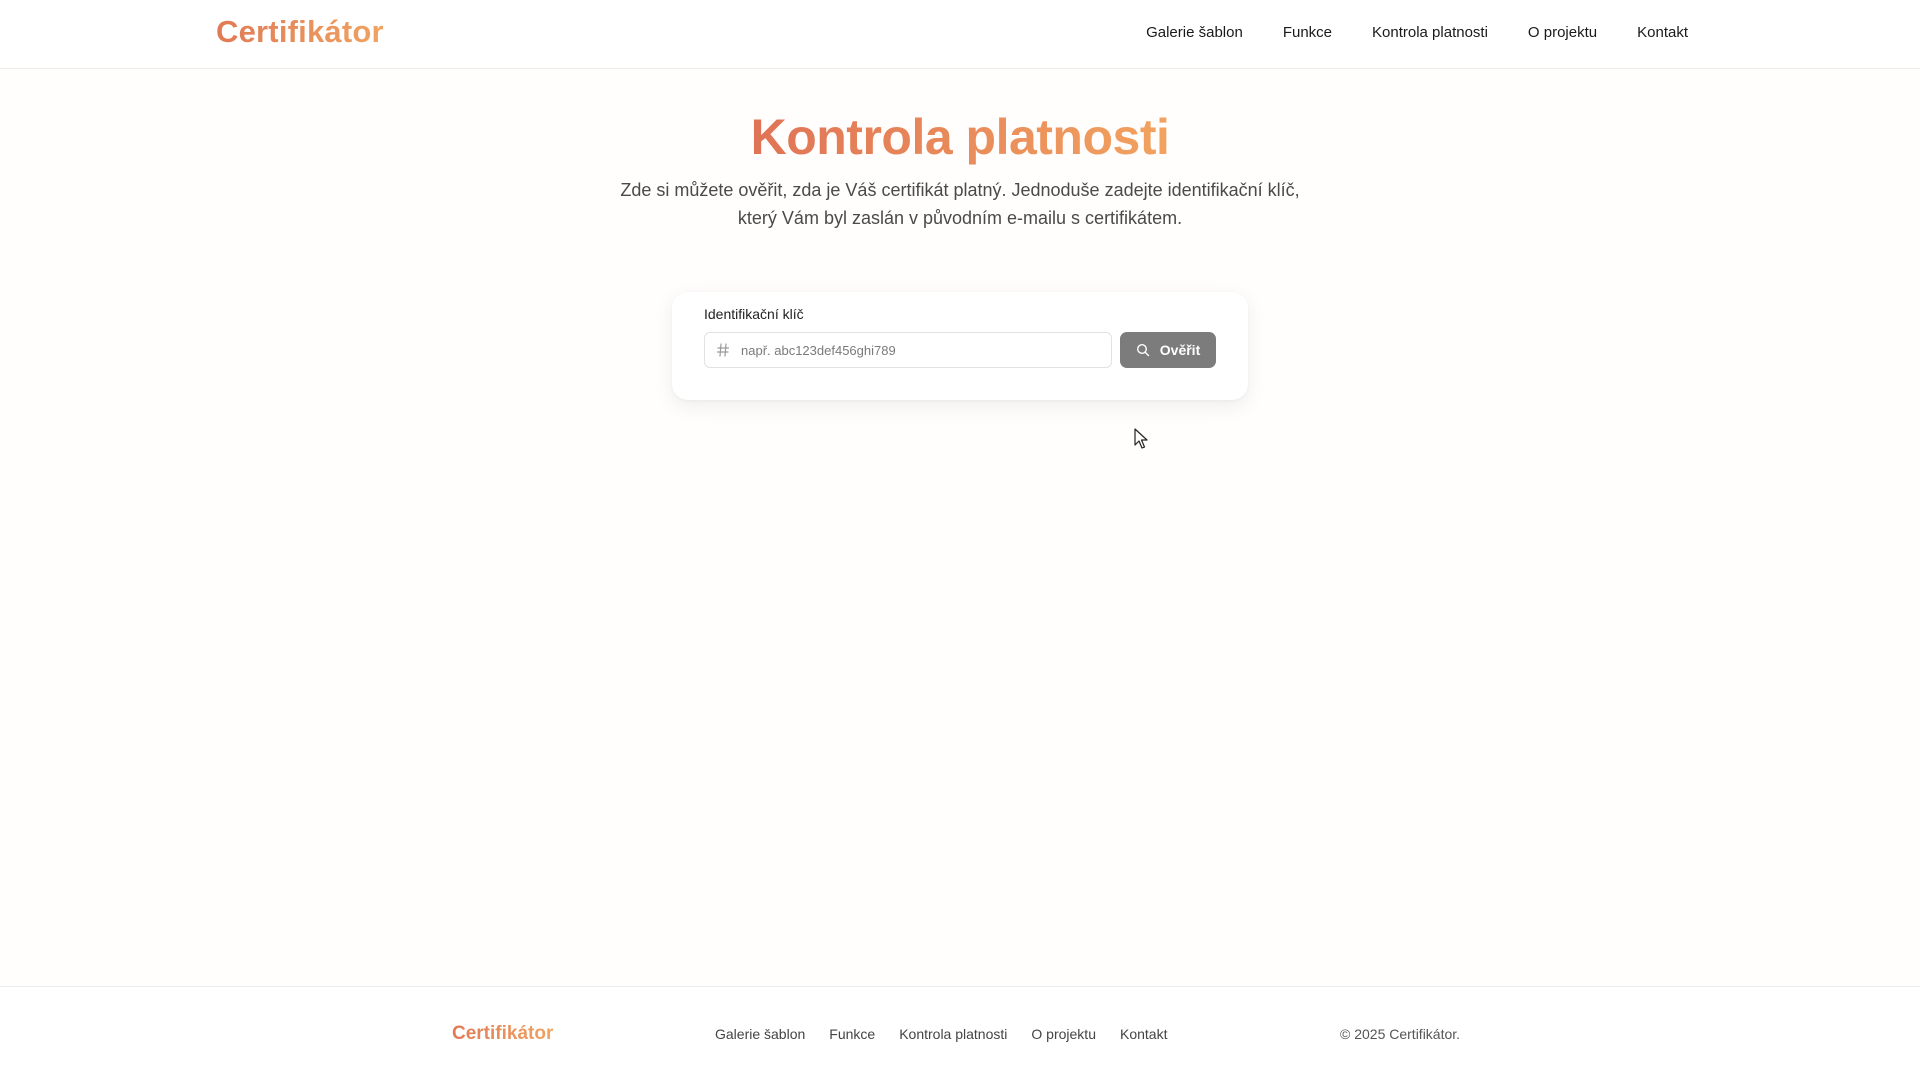 Image resolution: width=1920 pixels, height=1080 pixels. What do you see at coordinates (1180, 350) in the screenshot?
I see `verify-button-label: Ověřit` at bounding box center [1180, 350].